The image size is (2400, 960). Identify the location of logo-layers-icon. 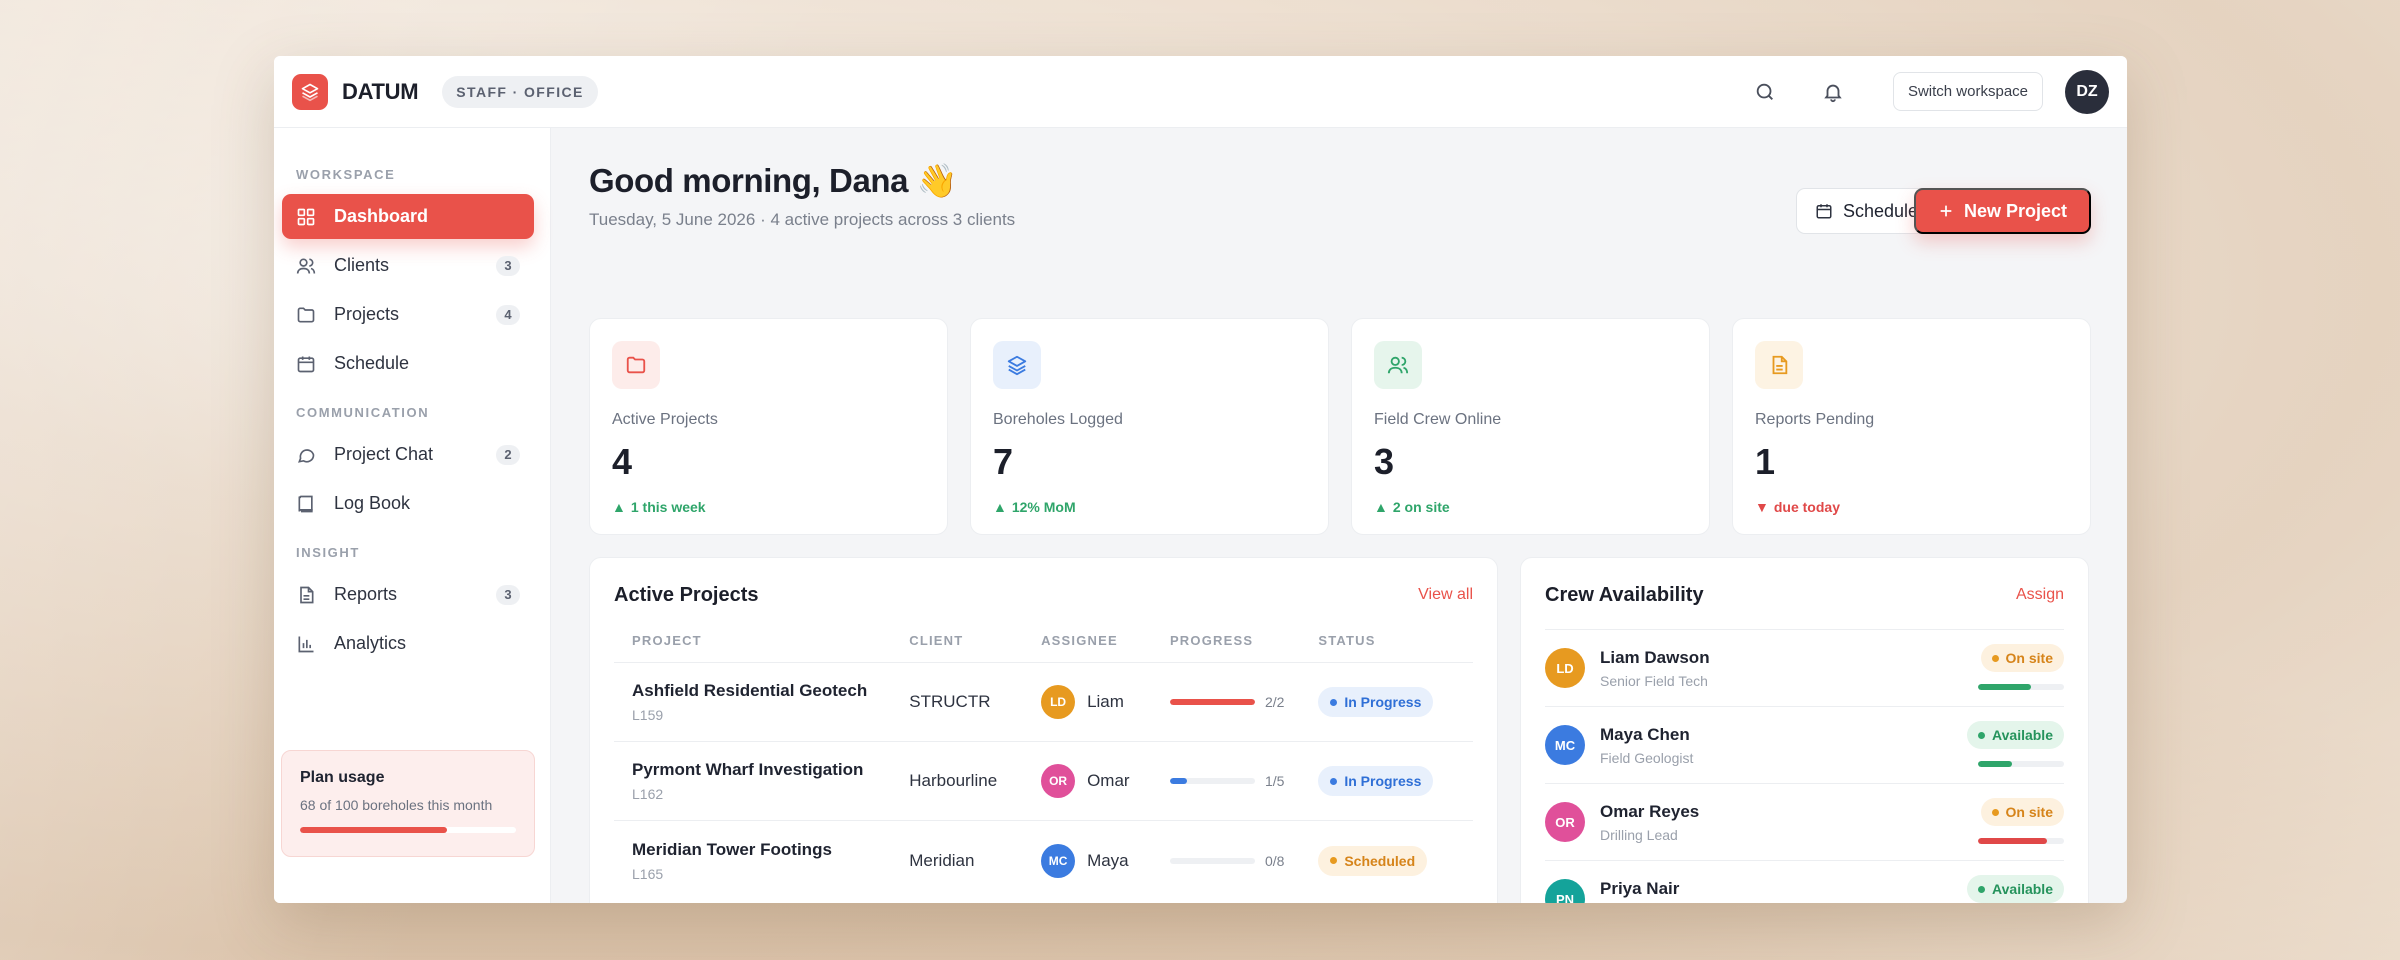
(310, 91).